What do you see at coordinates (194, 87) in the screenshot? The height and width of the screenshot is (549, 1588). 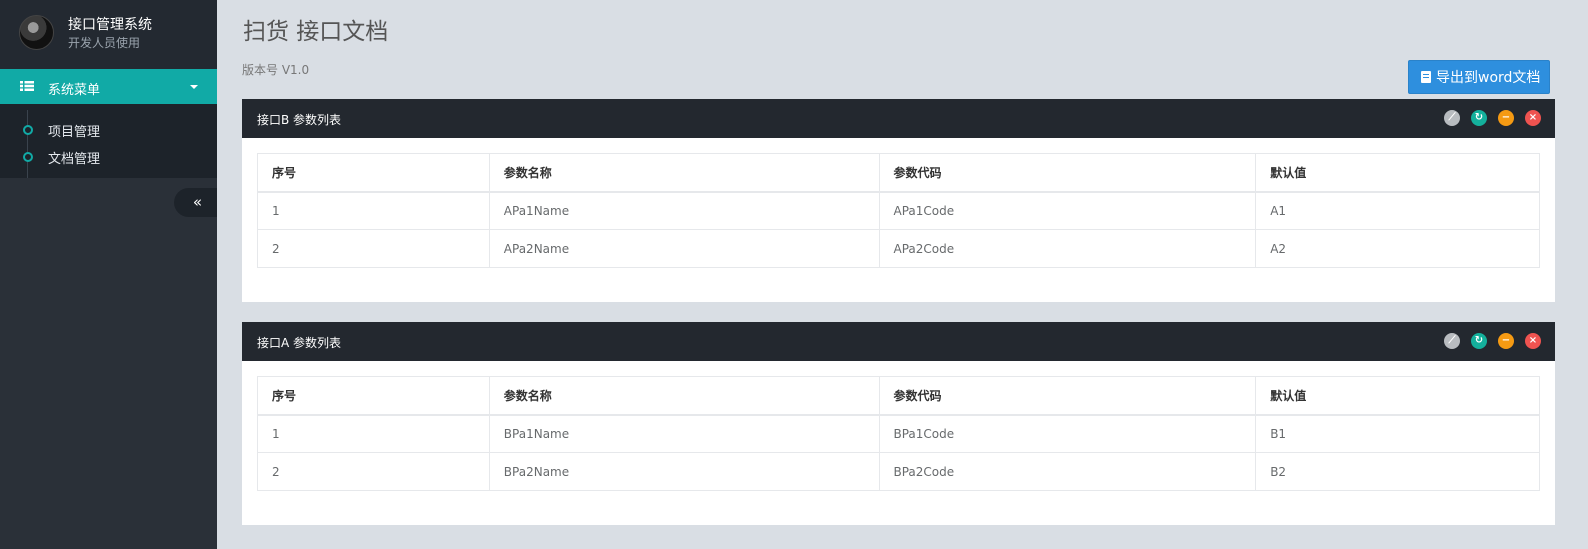 I see `caret-down-icon` at bounding box center [194, 87].